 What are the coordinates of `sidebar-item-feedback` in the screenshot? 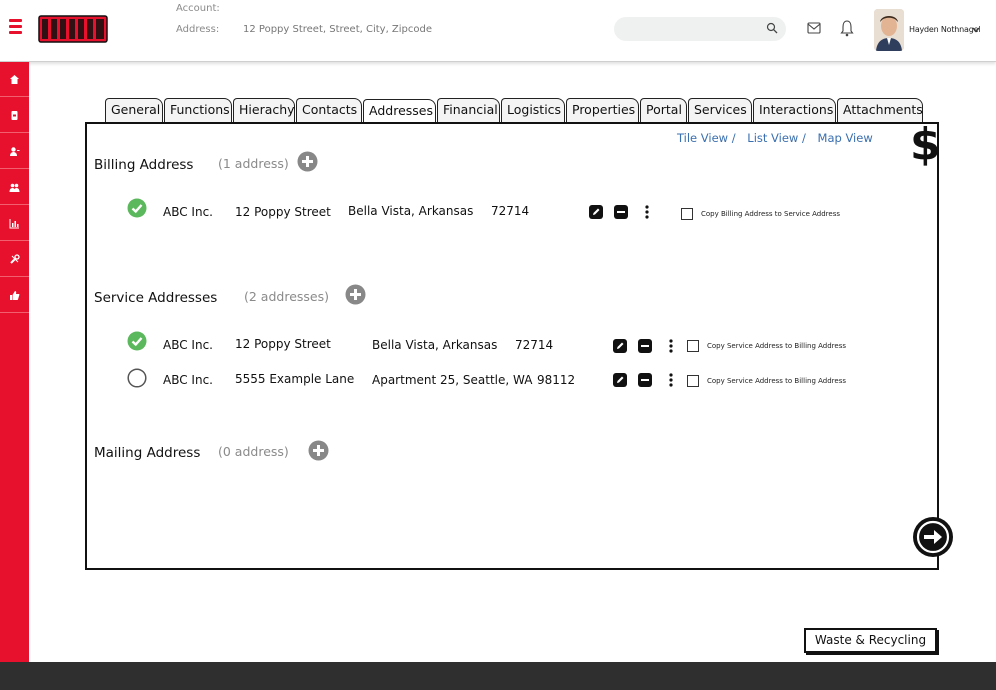 It's located at (14, 295).